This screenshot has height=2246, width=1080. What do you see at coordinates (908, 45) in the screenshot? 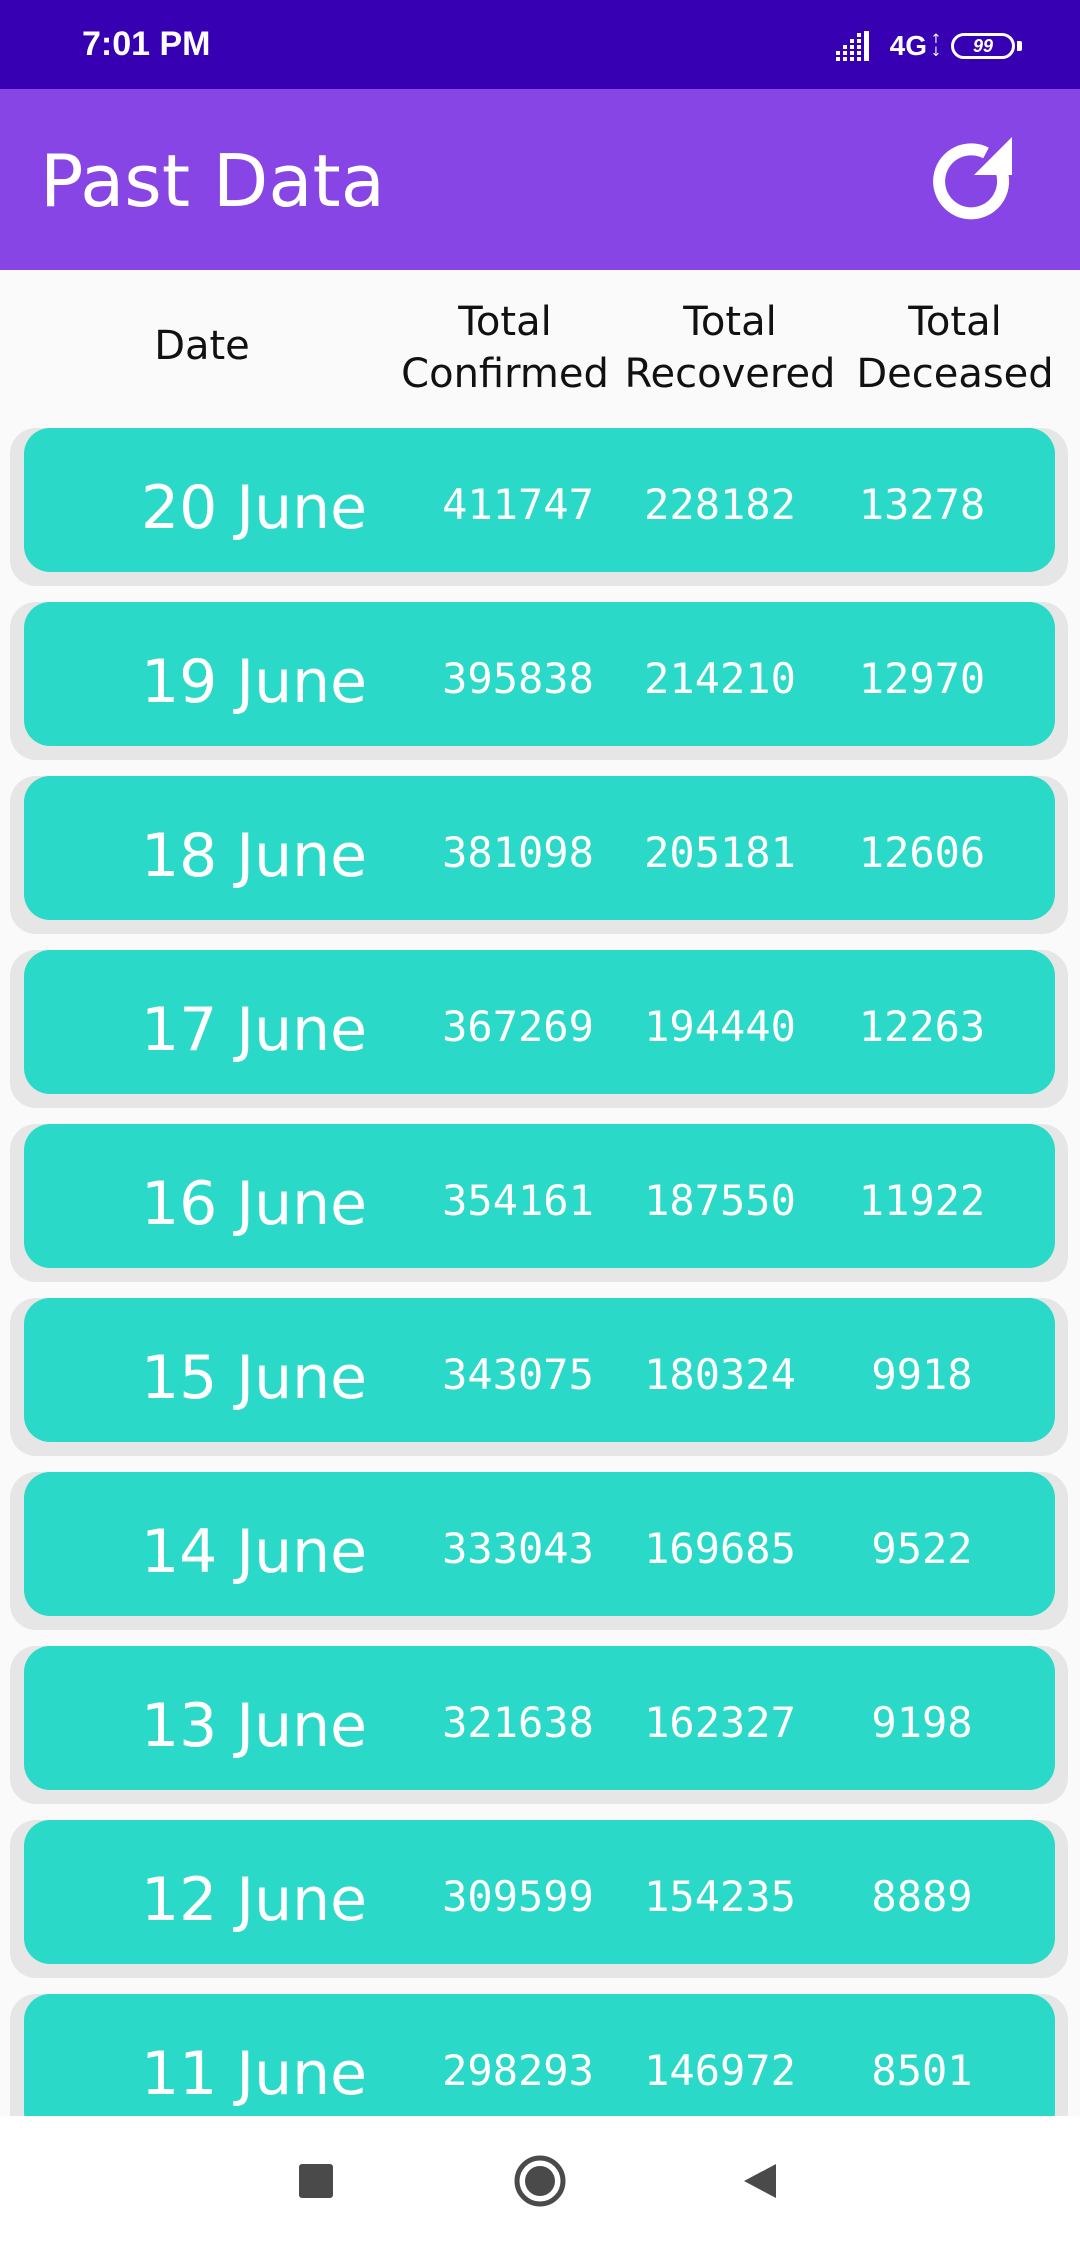
I see `network-type-label: 4G` at bounding box center [908, 45].